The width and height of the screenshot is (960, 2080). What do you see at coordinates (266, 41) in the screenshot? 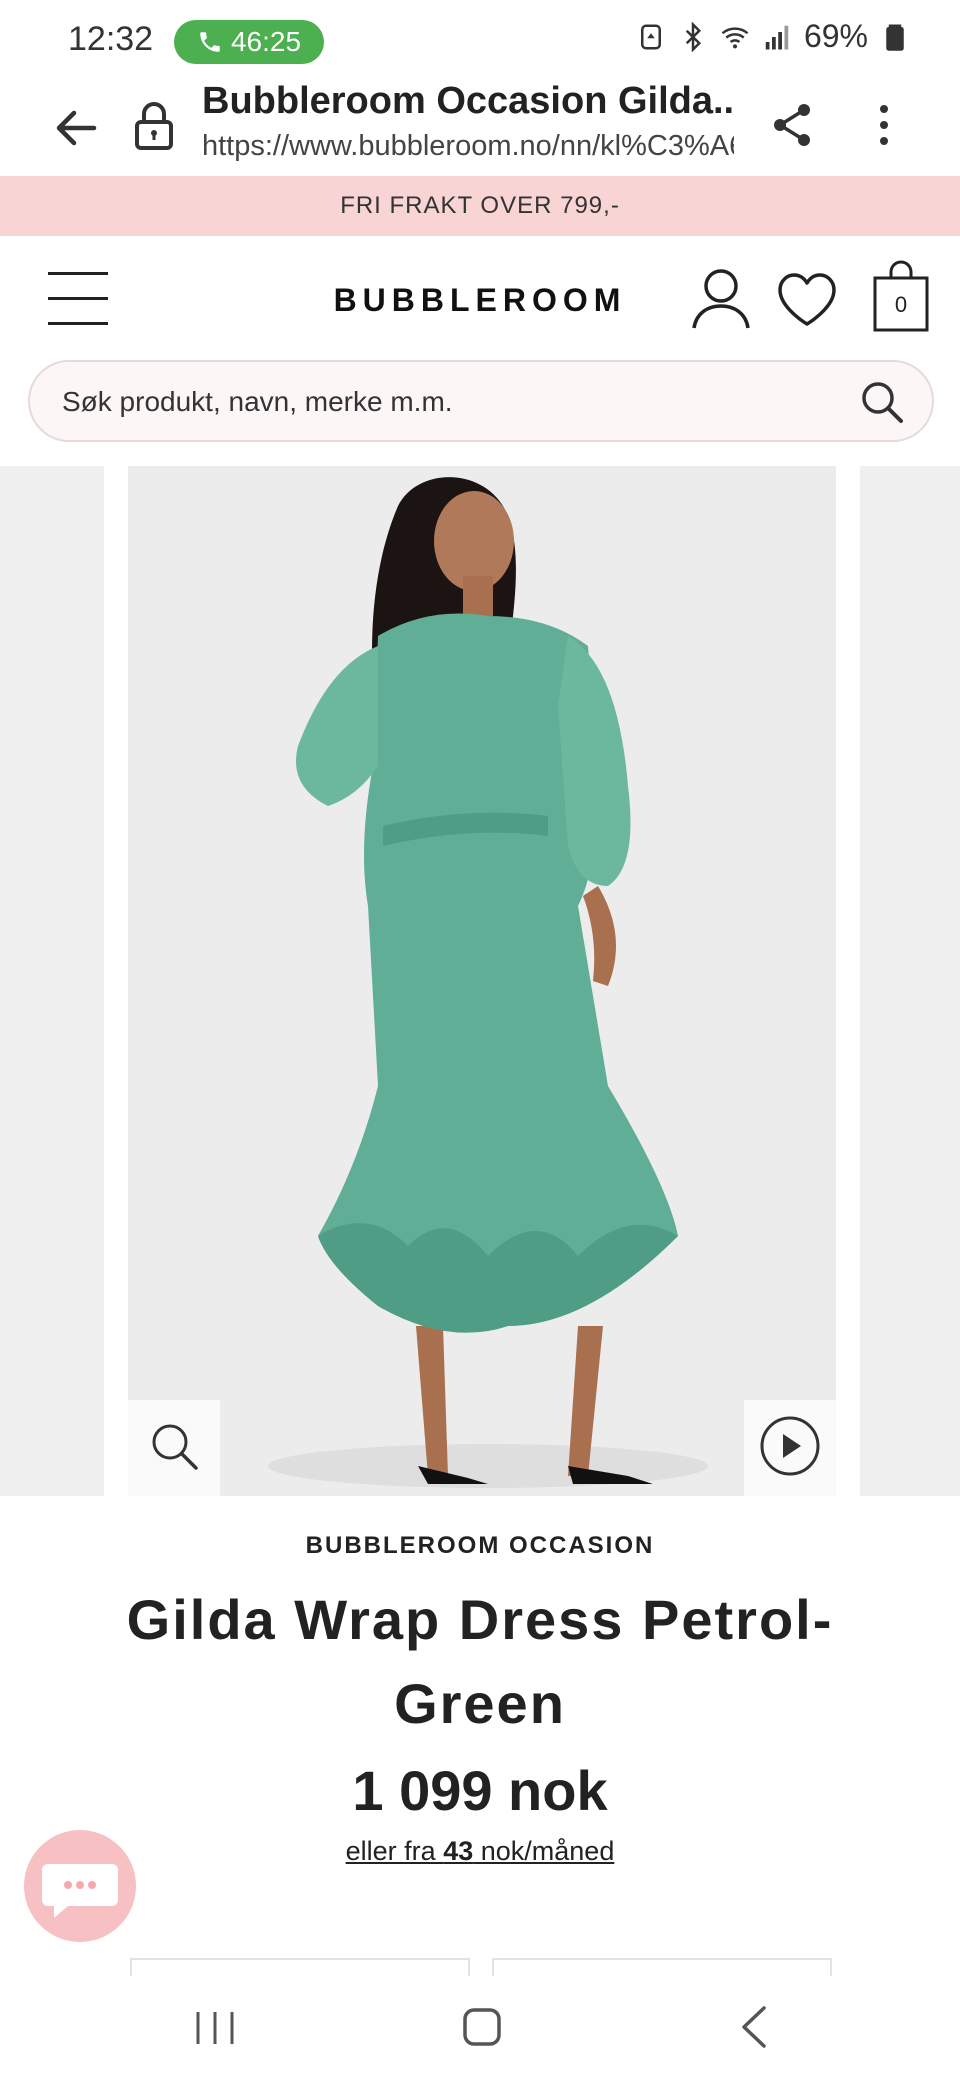
I see `call-duration: 46:25` at bounding box center [266, 41].